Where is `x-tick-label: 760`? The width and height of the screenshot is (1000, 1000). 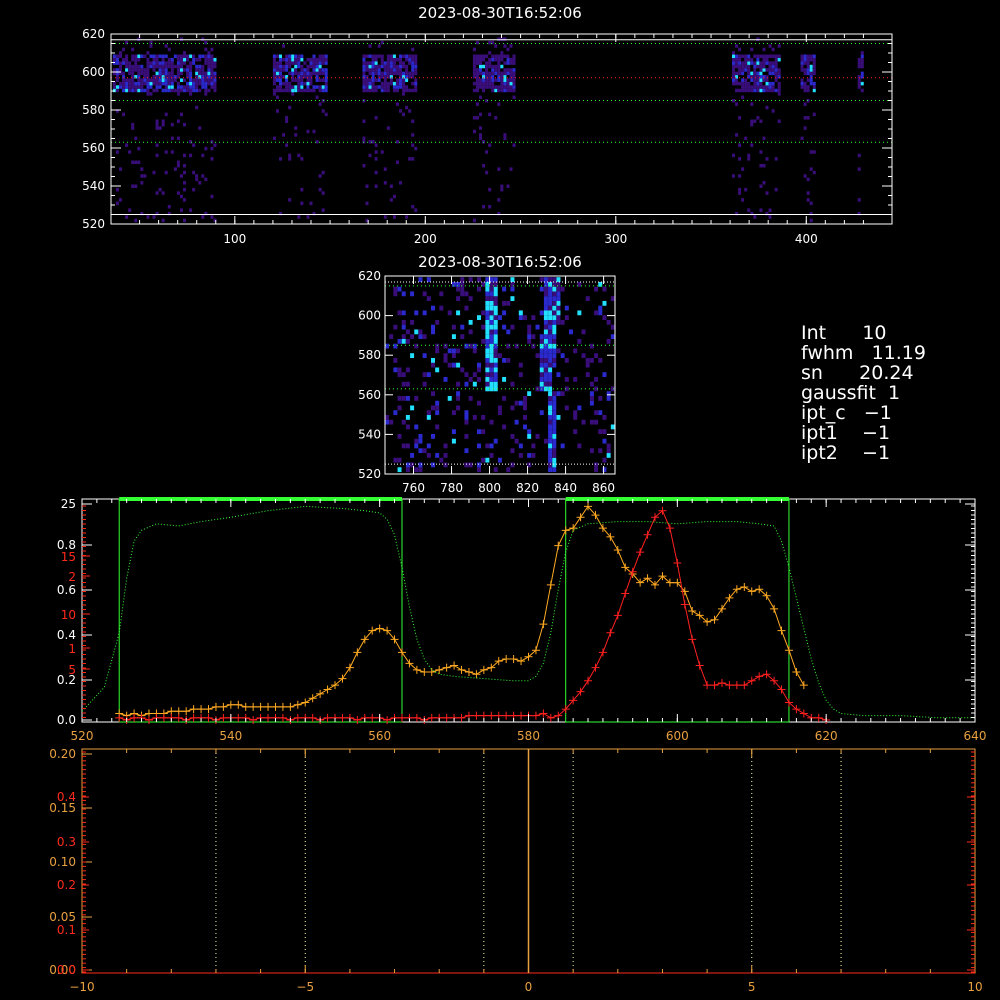
x-tick-label: 760 is located at coordinates (413, 488).